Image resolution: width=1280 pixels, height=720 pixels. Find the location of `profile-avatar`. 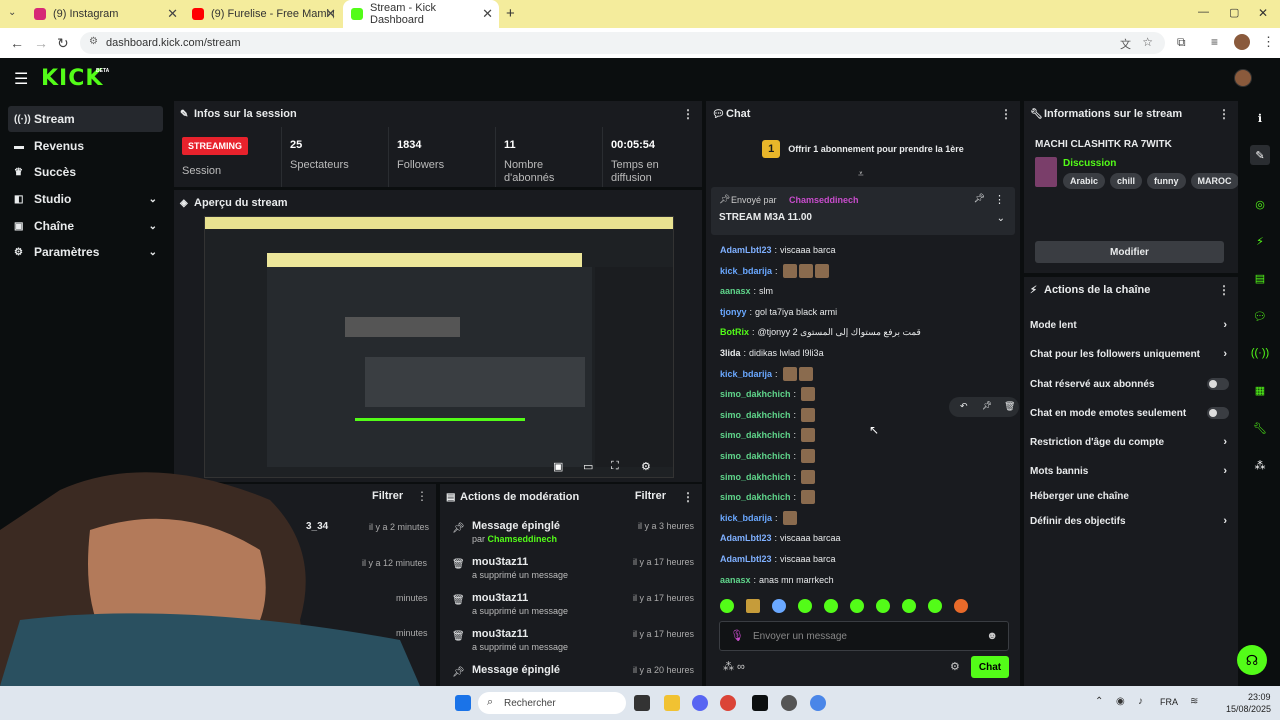

profile-avatar is located at coordinates (1242, 42).